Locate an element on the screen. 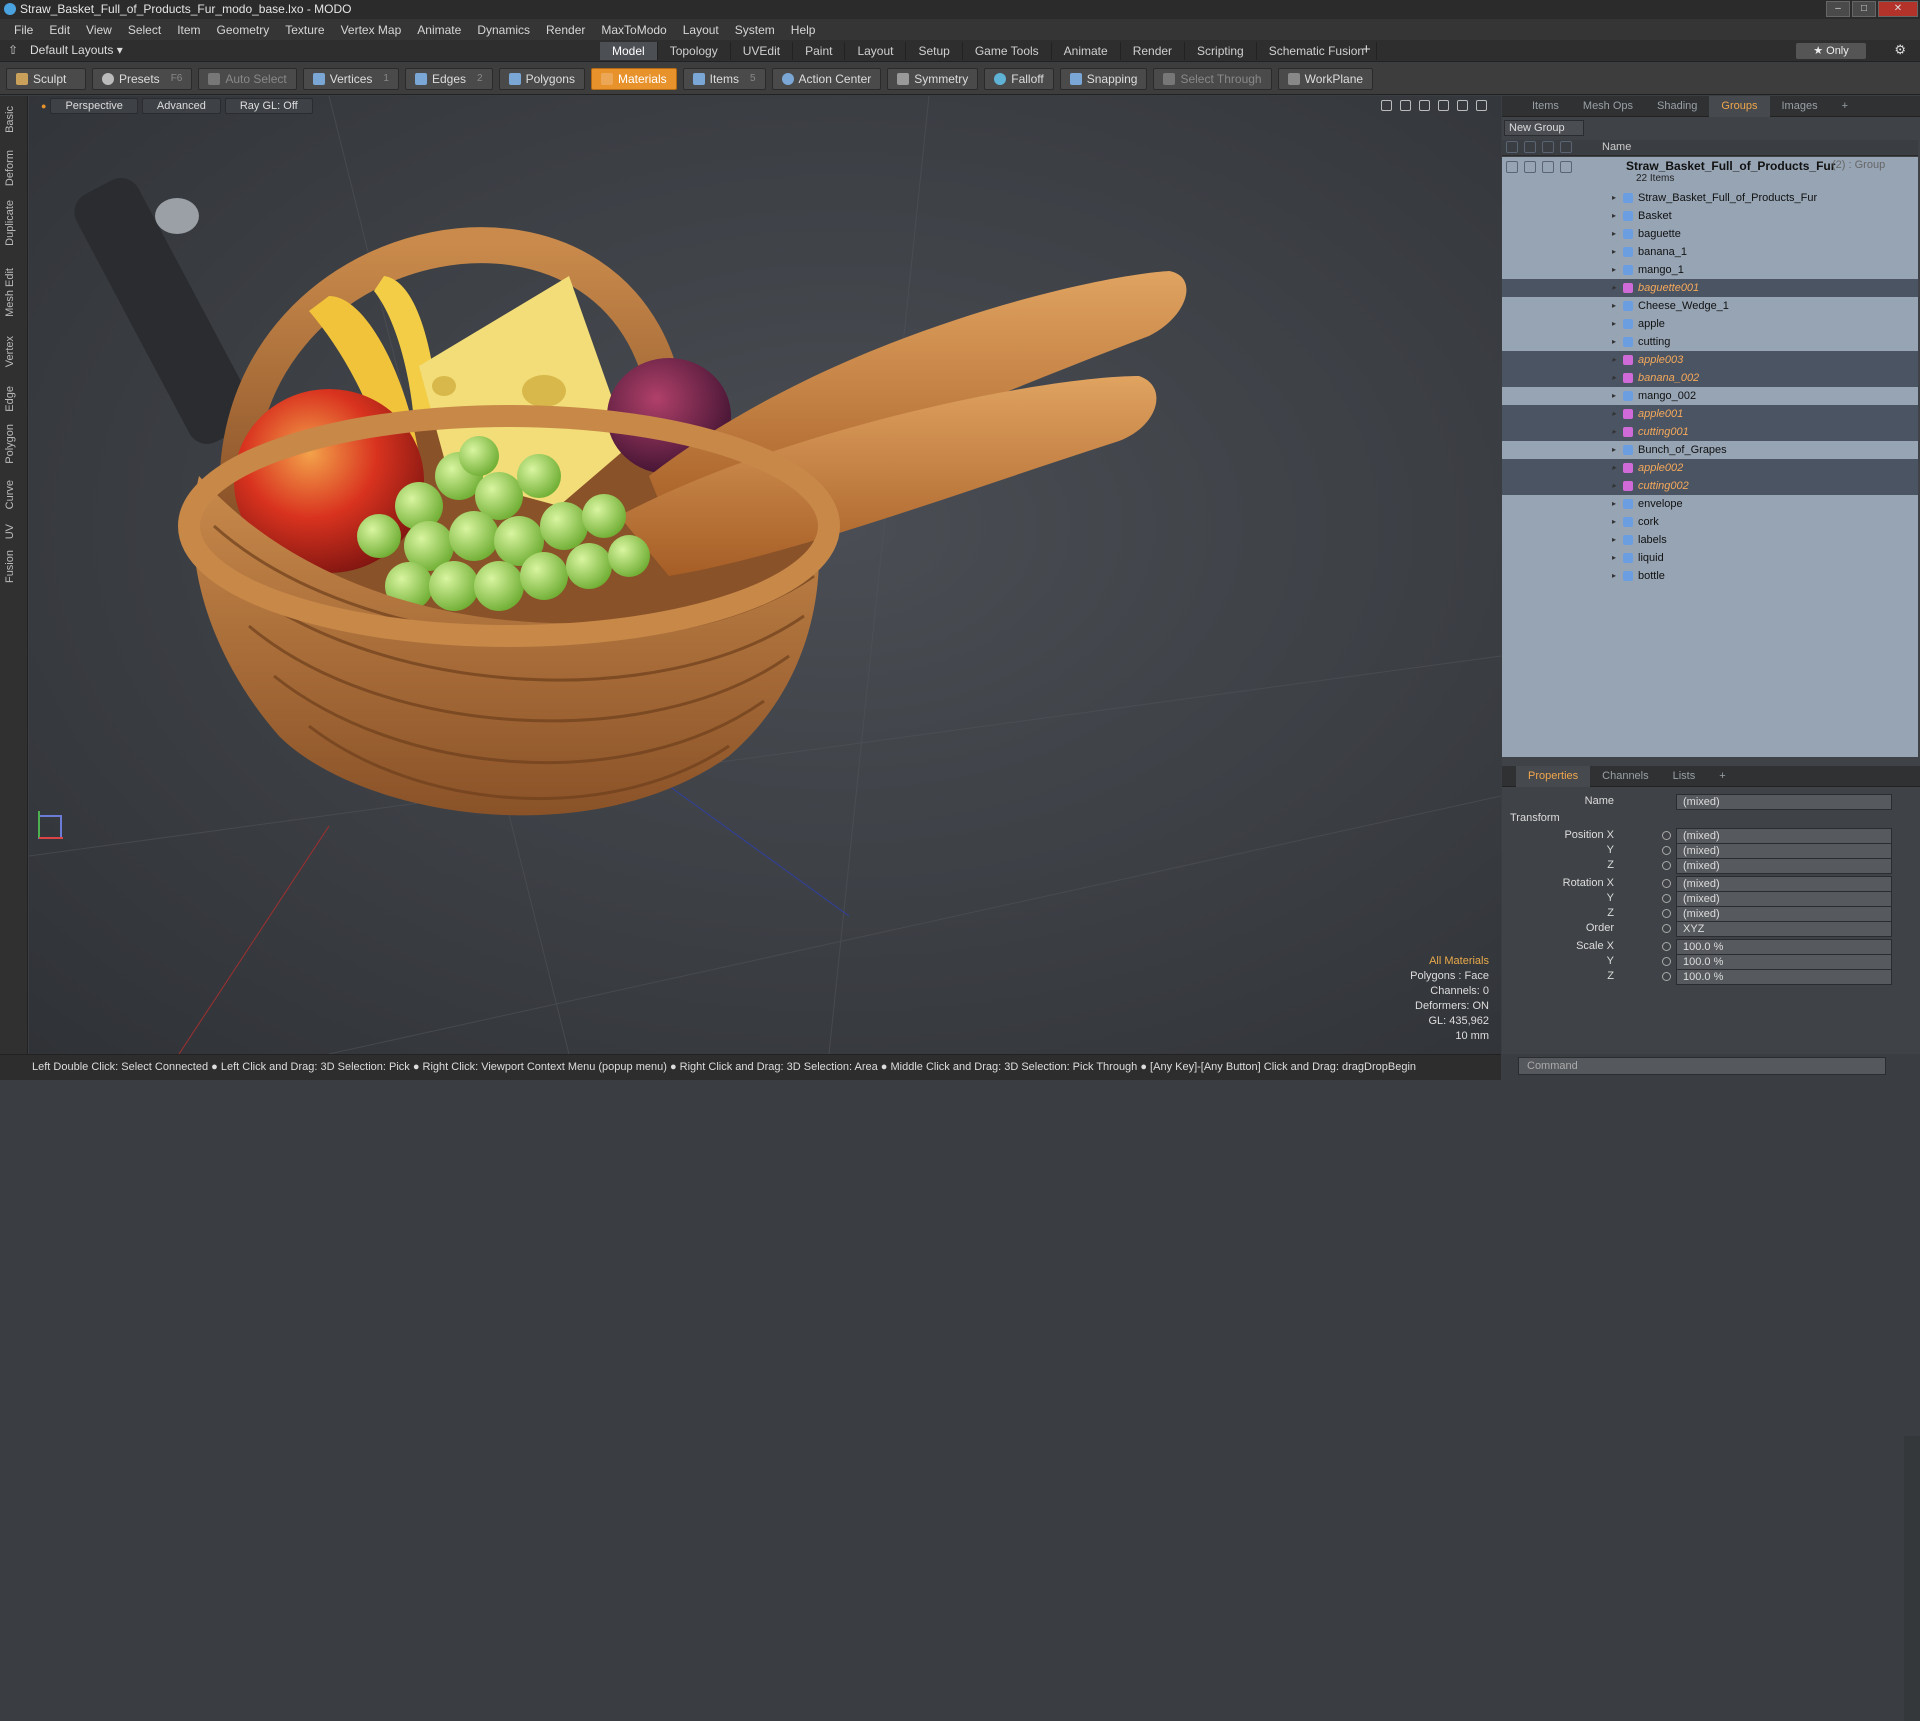  list-item: ▸ cutting002 is located at coordinates (1710, 486).